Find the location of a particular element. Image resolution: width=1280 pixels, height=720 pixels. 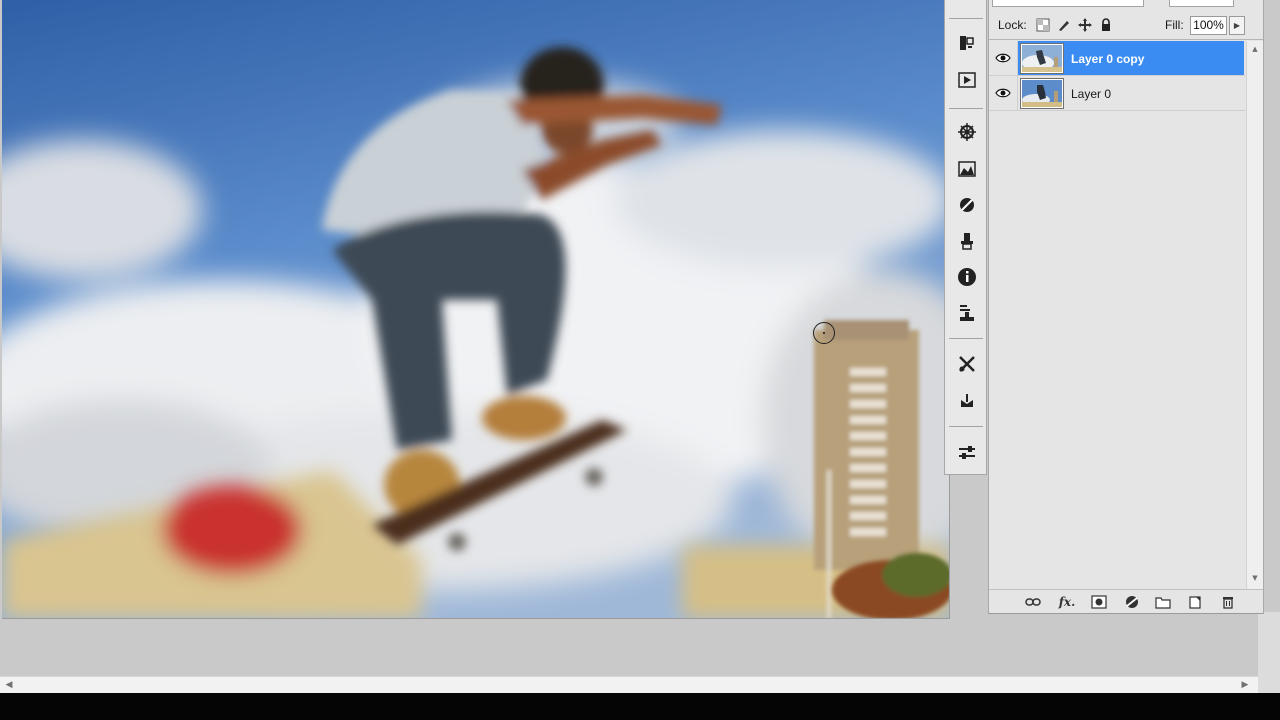

new-group-icon is located at coordinates (1163, 602).